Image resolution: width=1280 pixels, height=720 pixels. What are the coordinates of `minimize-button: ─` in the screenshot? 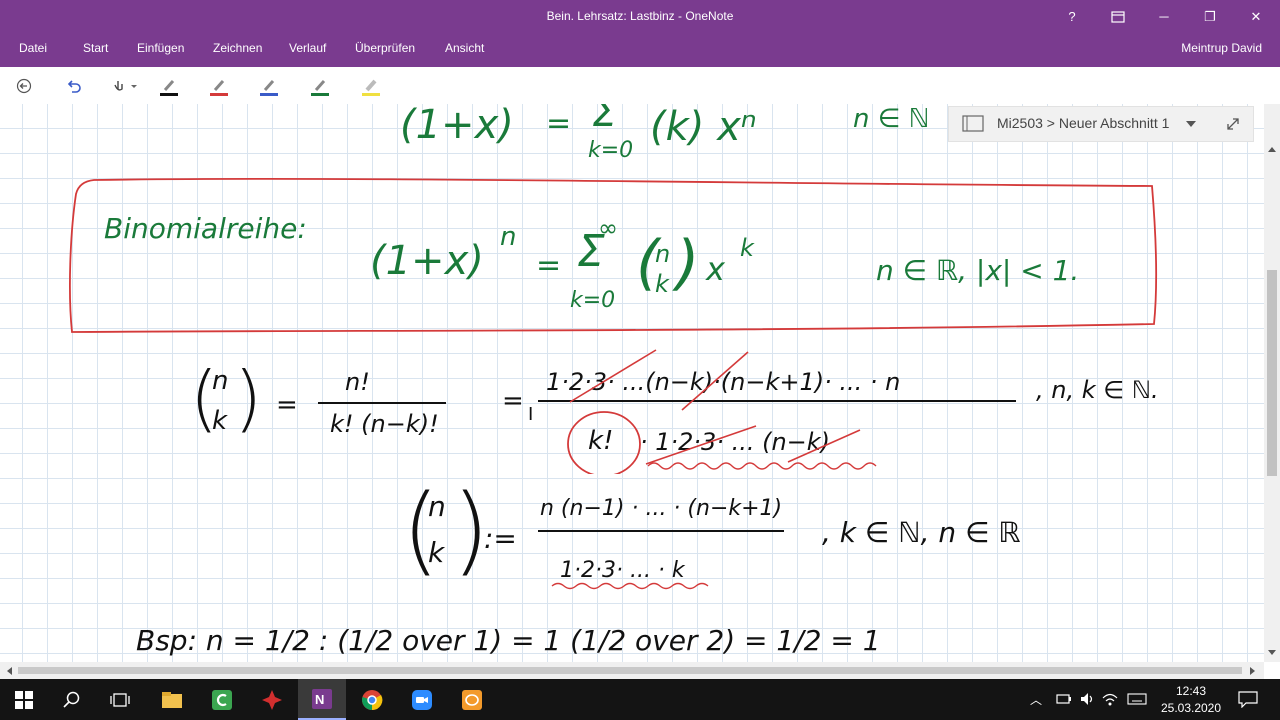 It's located at (1164, 16).